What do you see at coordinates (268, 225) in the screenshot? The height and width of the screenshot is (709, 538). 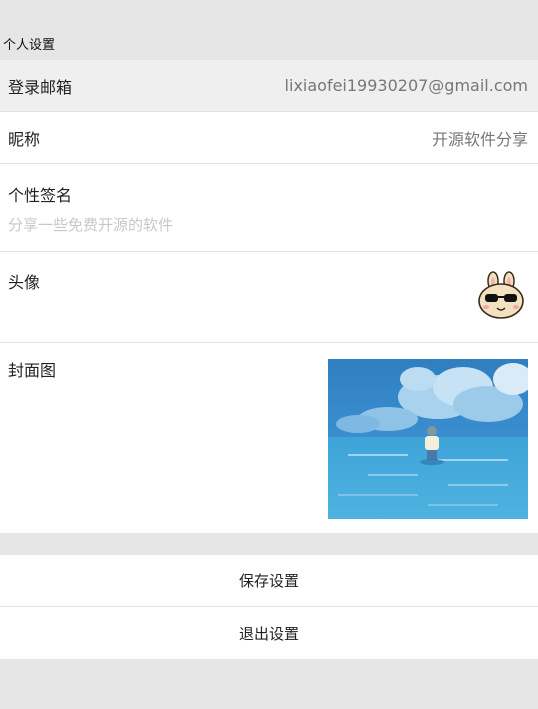 I see `signature-input` at bounding box center [268, 225].